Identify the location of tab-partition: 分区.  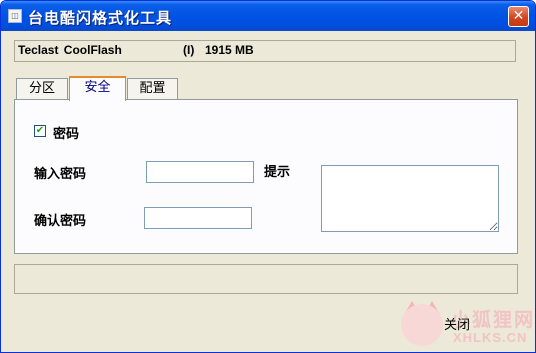
(42, 89).